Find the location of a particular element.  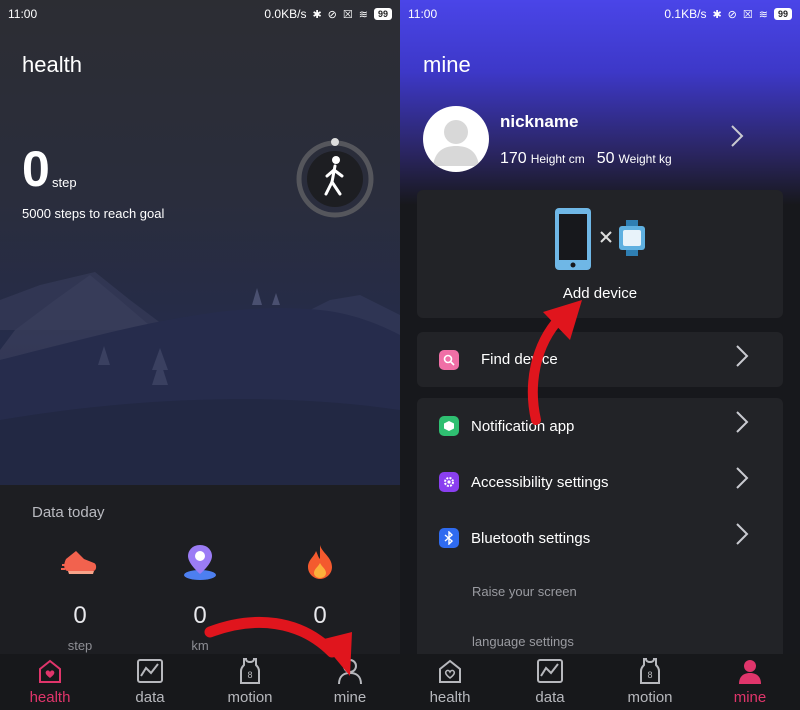

language-settings-item: language settings is located at coordinates (523, 641).